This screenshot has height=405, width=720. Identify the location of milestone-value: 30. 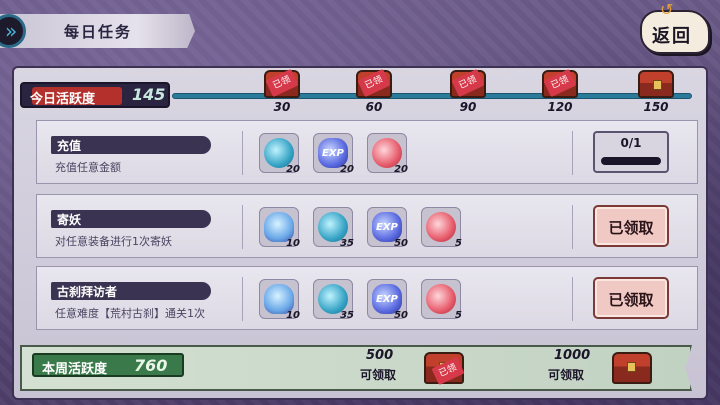
(282, 107).